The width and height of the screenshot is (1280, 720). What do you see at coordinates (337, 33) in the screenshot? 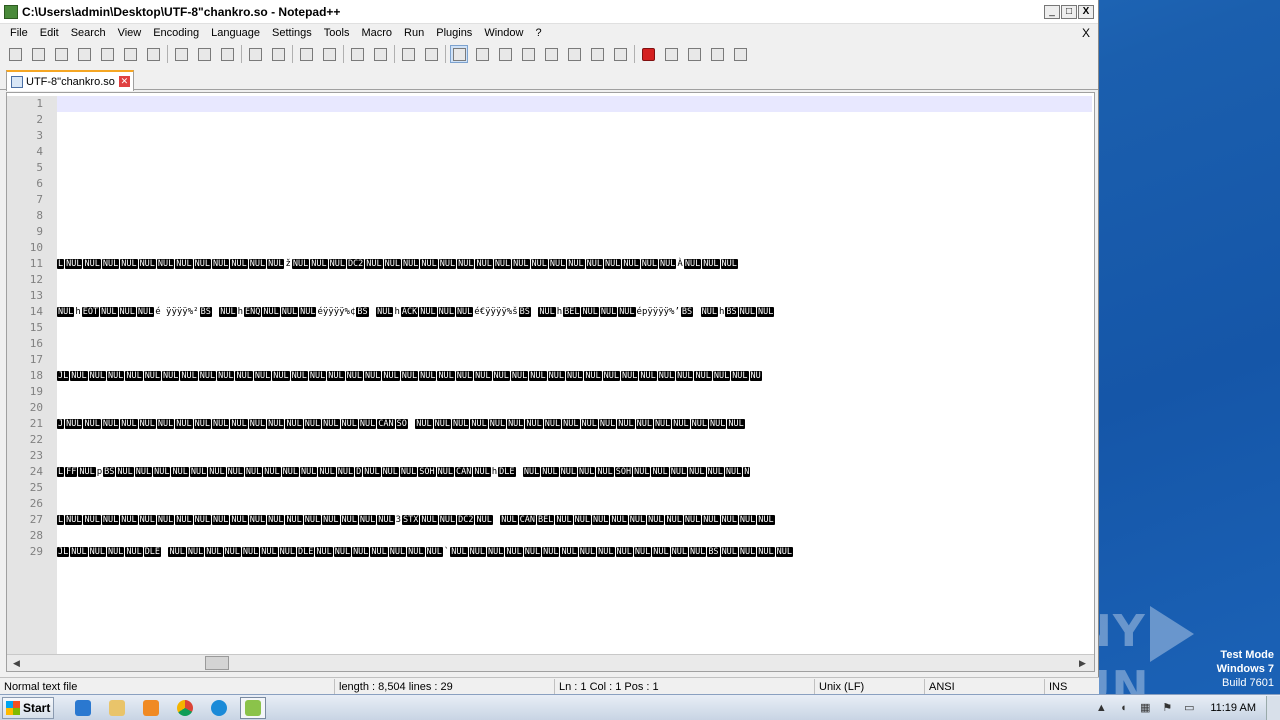
I see `menu-tools: Tools` at bounding box center [337, 33].